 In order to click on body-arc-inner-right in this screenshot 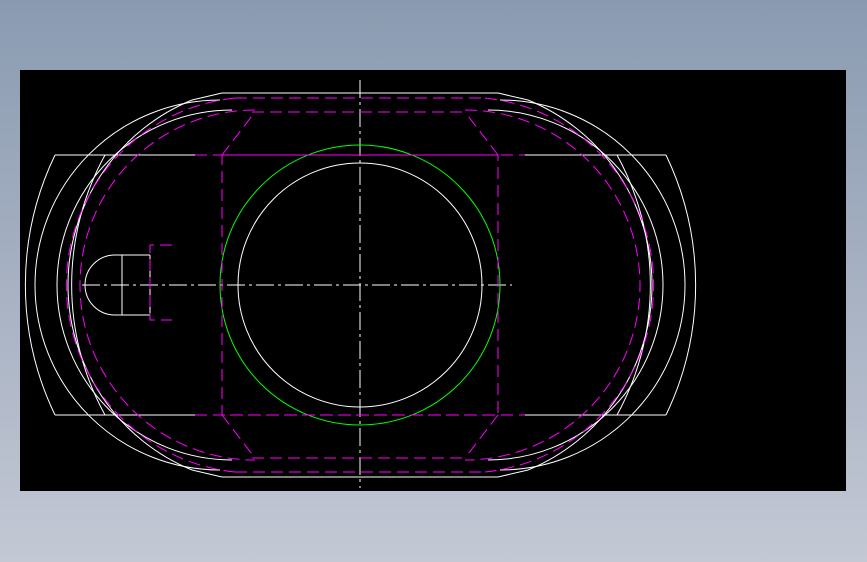, I will do `click(575, 285)`.